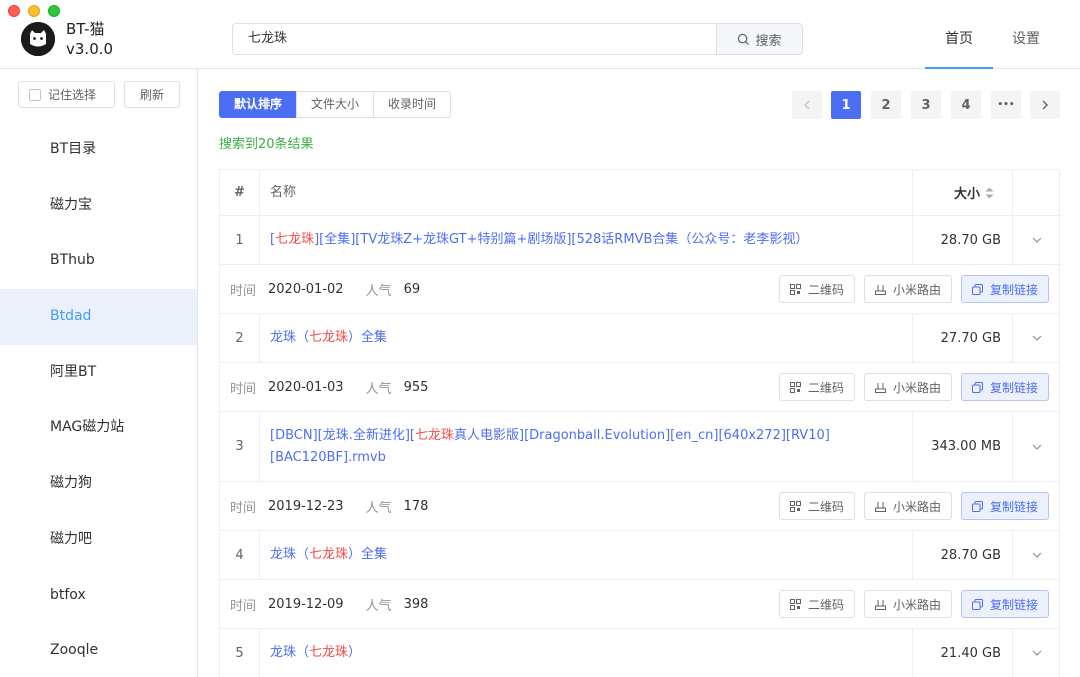 The image size is (1080, 677). I want to click on header-expand, so click(1036, 192).